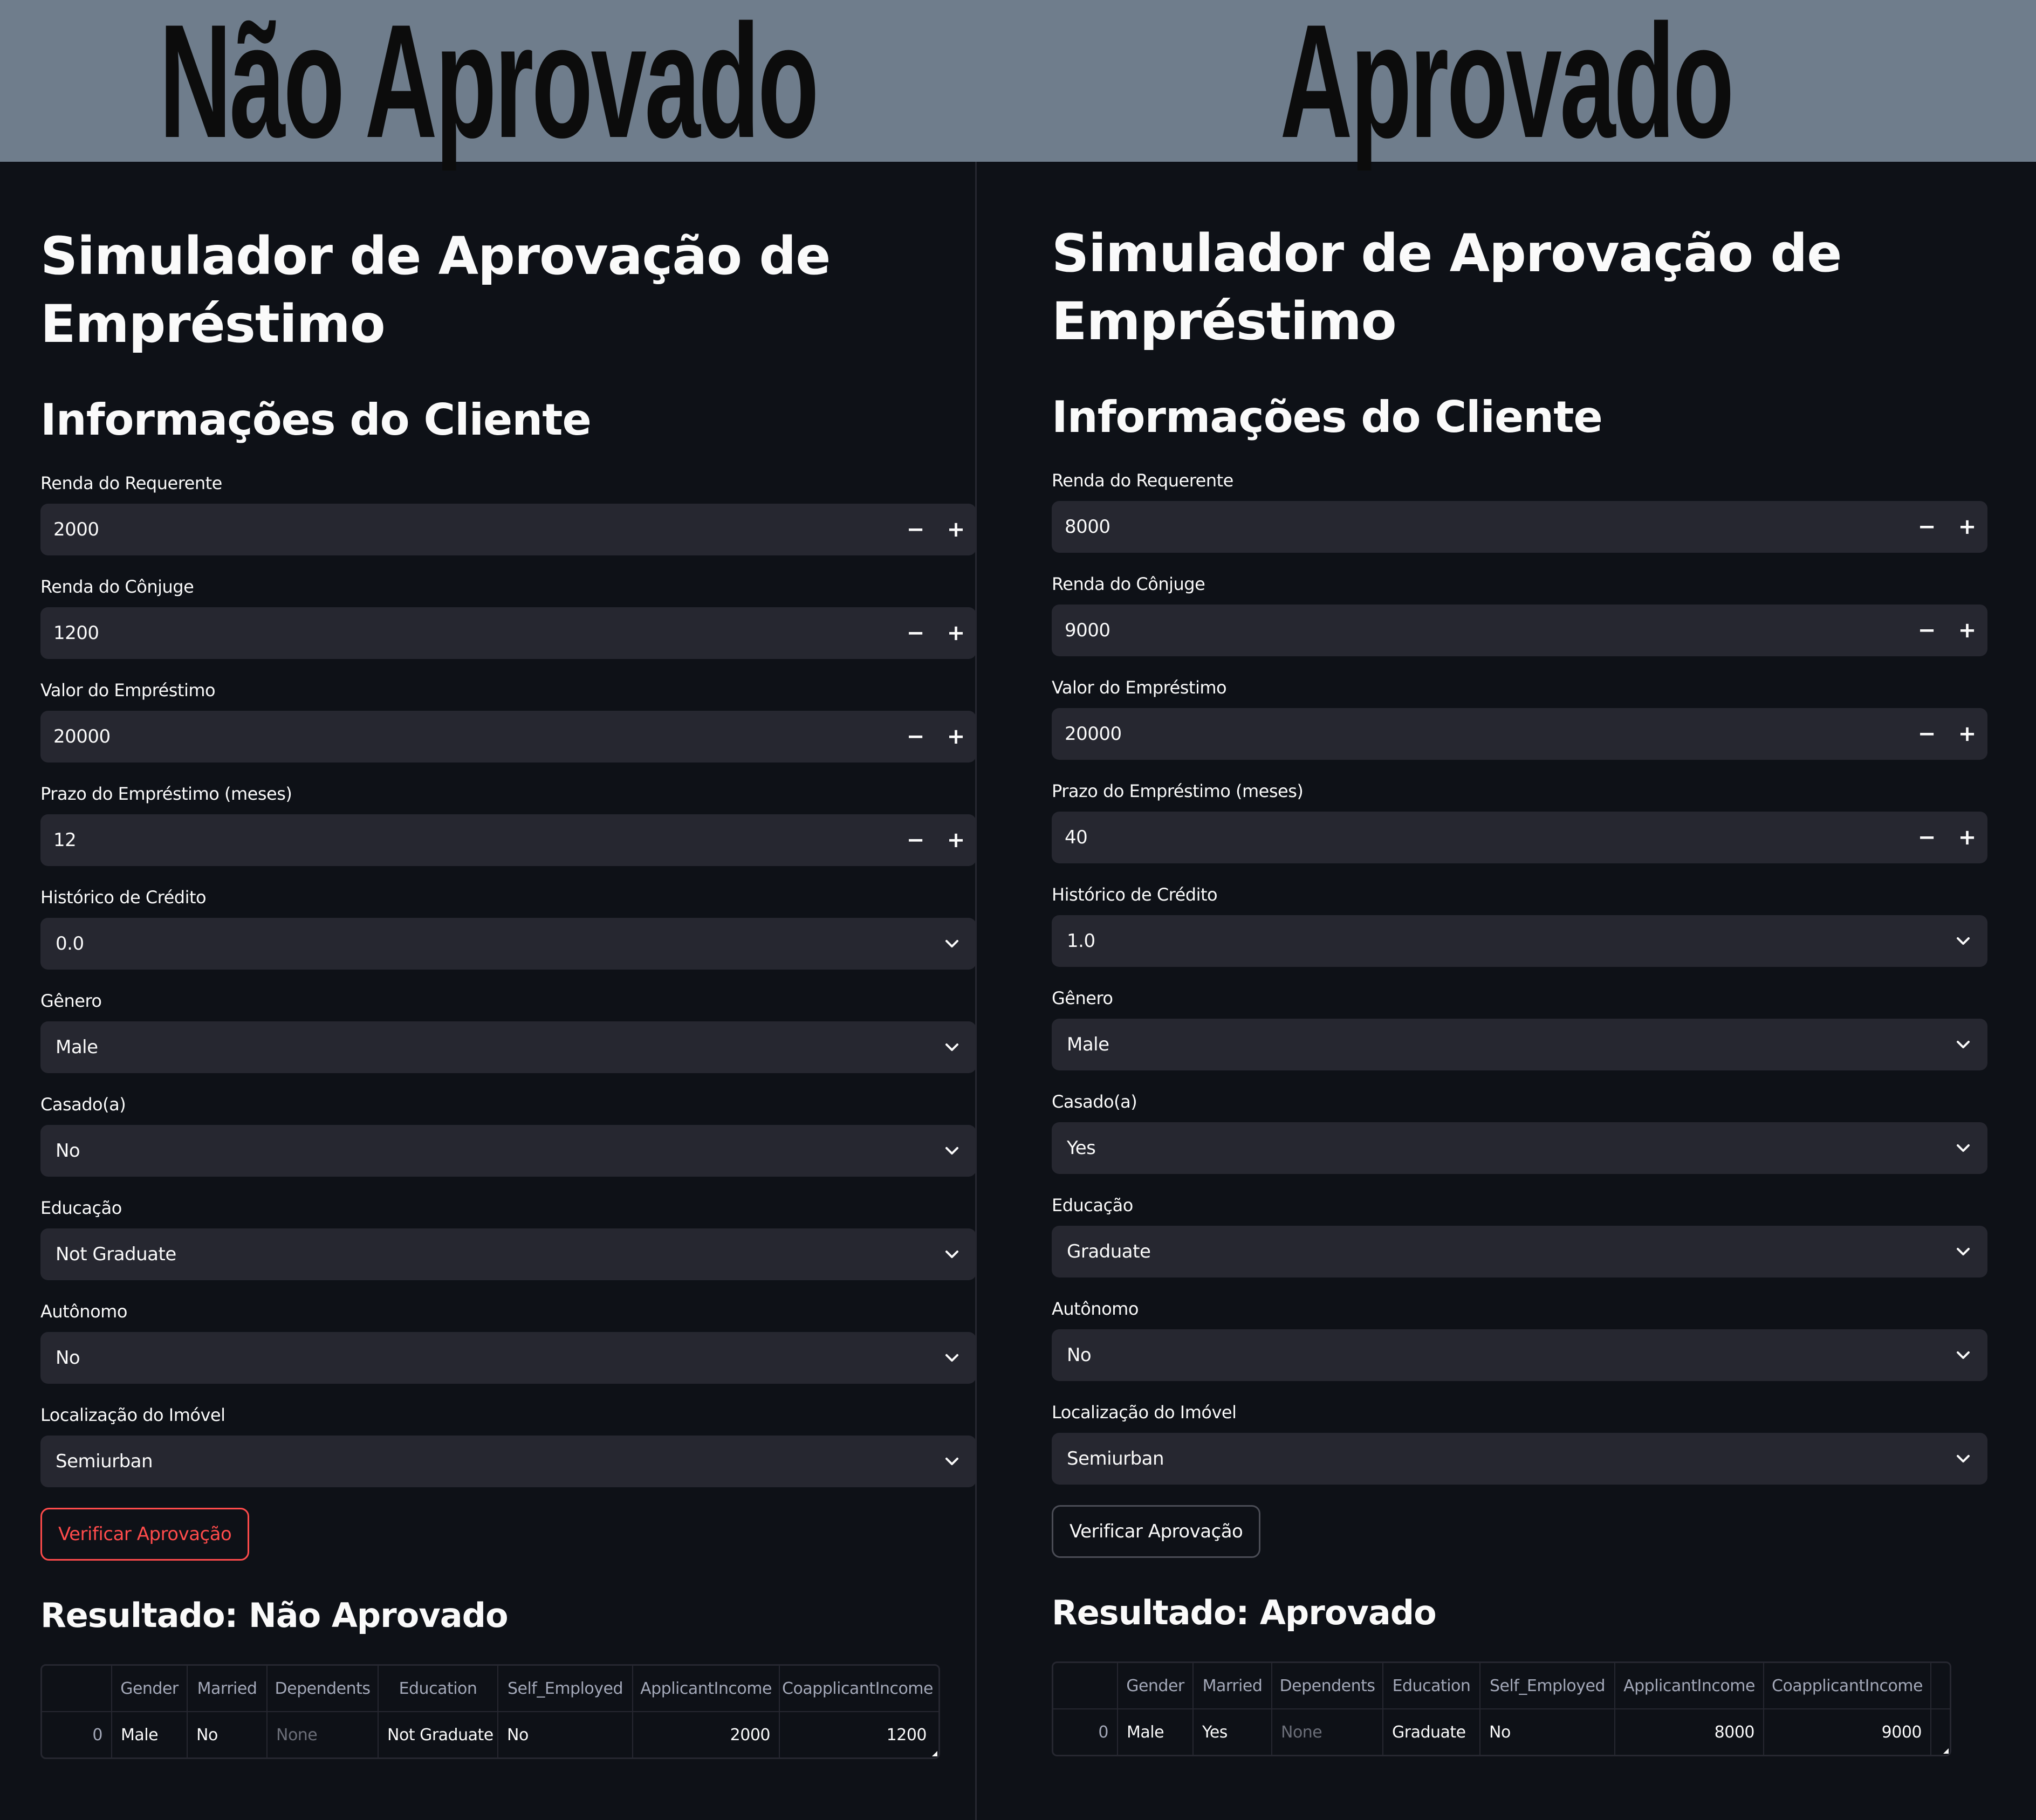 This screenshot has width=2036, height=1820. I want to click on table-row: 0 Male Yes None Graduate No 8000 9000, so click(1501, 1732).